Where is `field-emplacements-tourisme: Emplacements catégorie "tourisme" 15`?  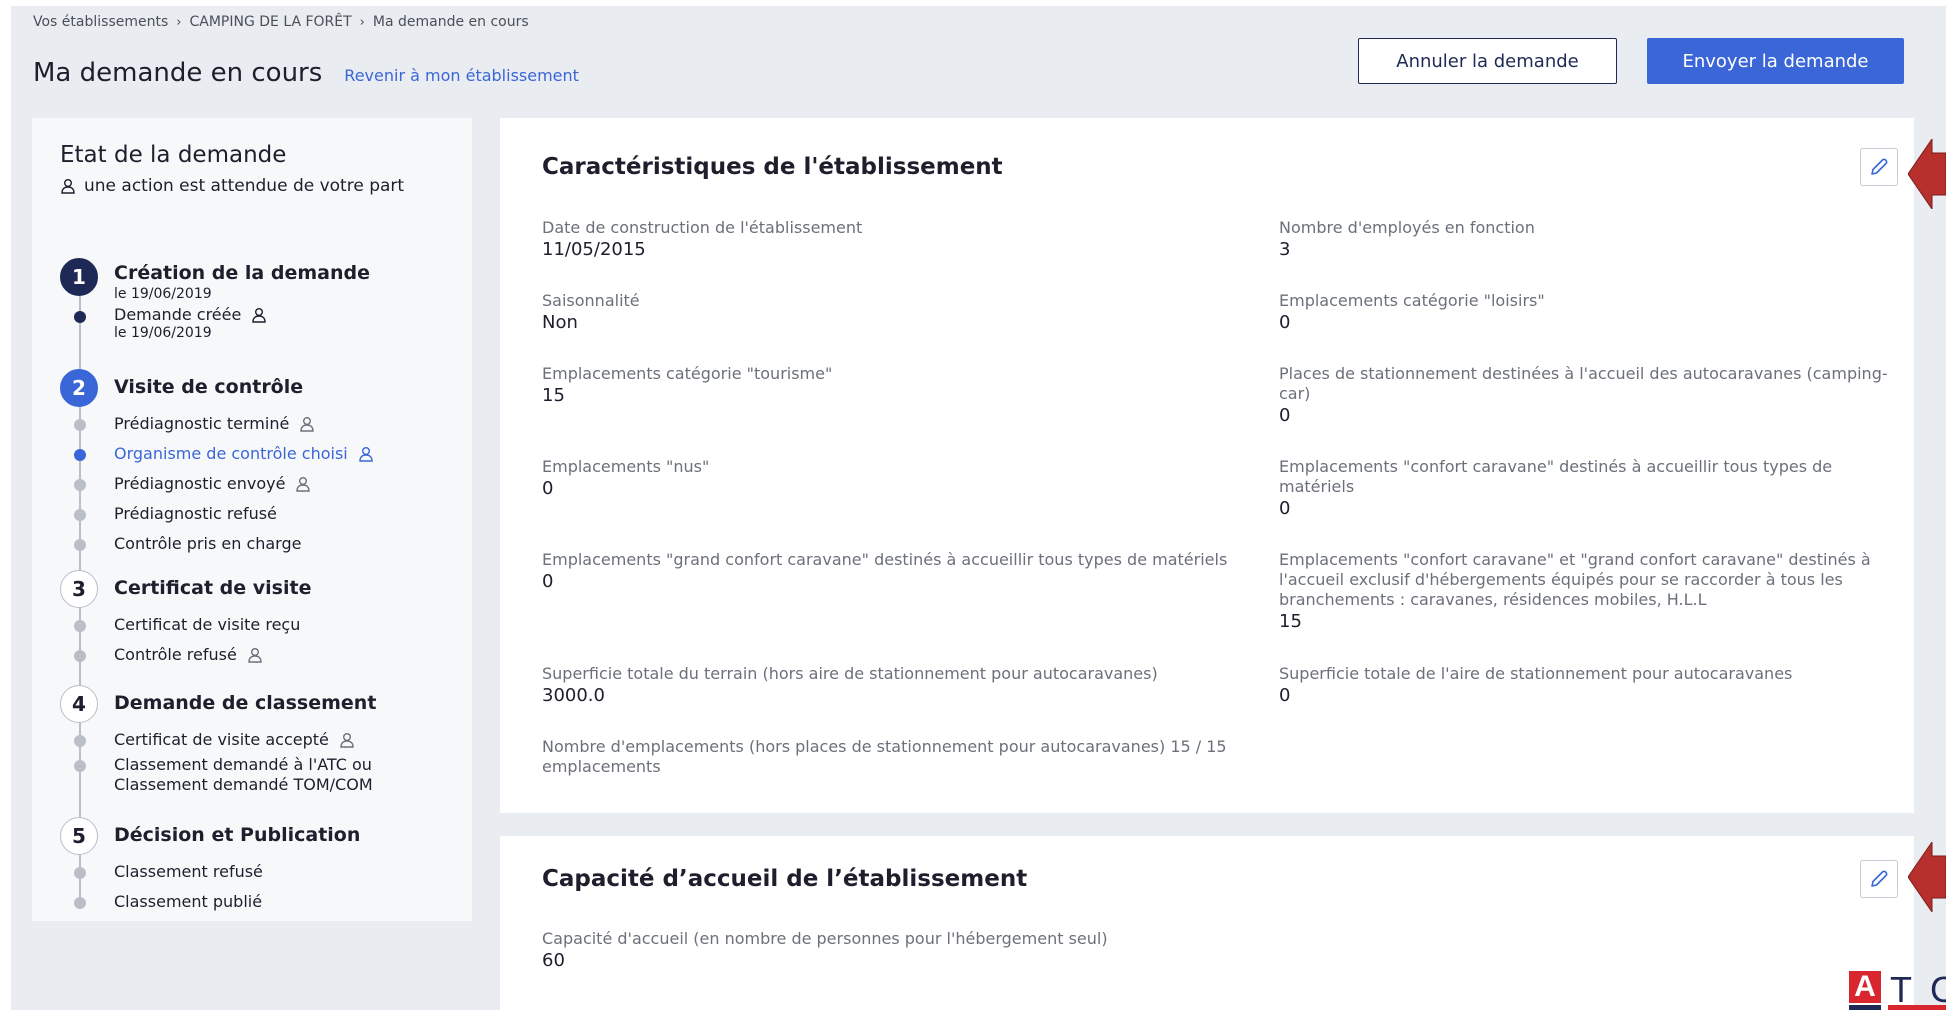
field-emplacements-tourisme: Emplacements catégorie "tourisme" 15 is located at coordinates (892, 386).